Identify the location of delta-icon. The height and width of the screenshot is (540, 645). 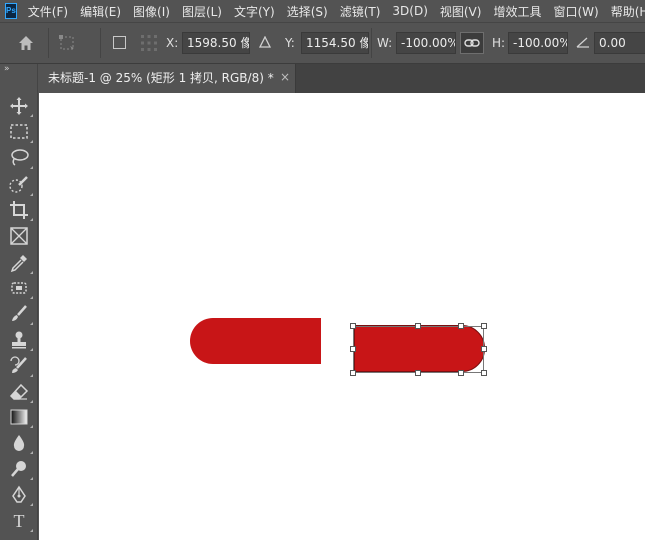
(265, 42).